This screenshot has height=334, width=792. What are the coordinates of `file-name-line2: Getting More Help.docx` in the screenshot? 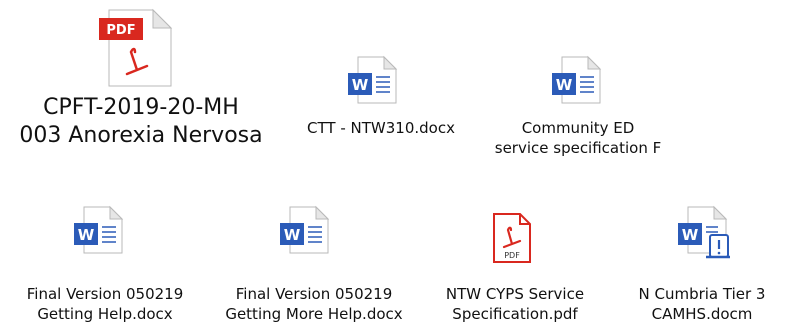 It's located at (314, 314).